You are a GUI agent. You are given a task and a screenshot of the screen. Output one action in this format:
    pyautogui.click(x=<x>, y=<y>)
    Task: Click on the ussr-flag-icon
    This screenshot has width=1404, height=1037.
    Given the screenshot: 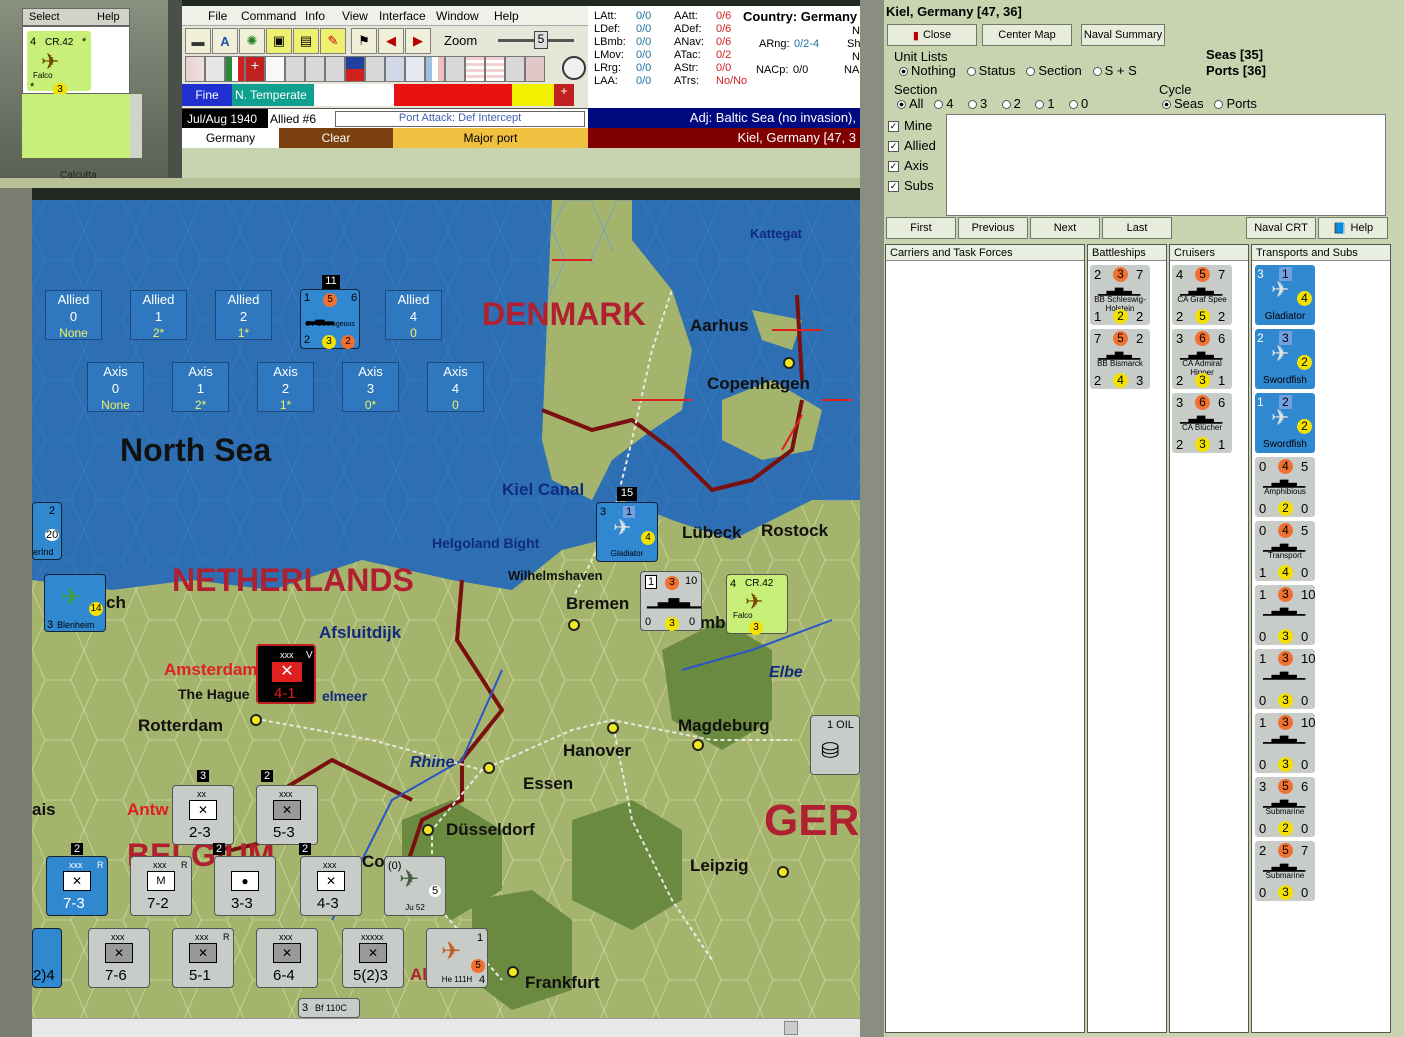 What is the action you would take?
    pyautogui.click(x=535, y=69)
    